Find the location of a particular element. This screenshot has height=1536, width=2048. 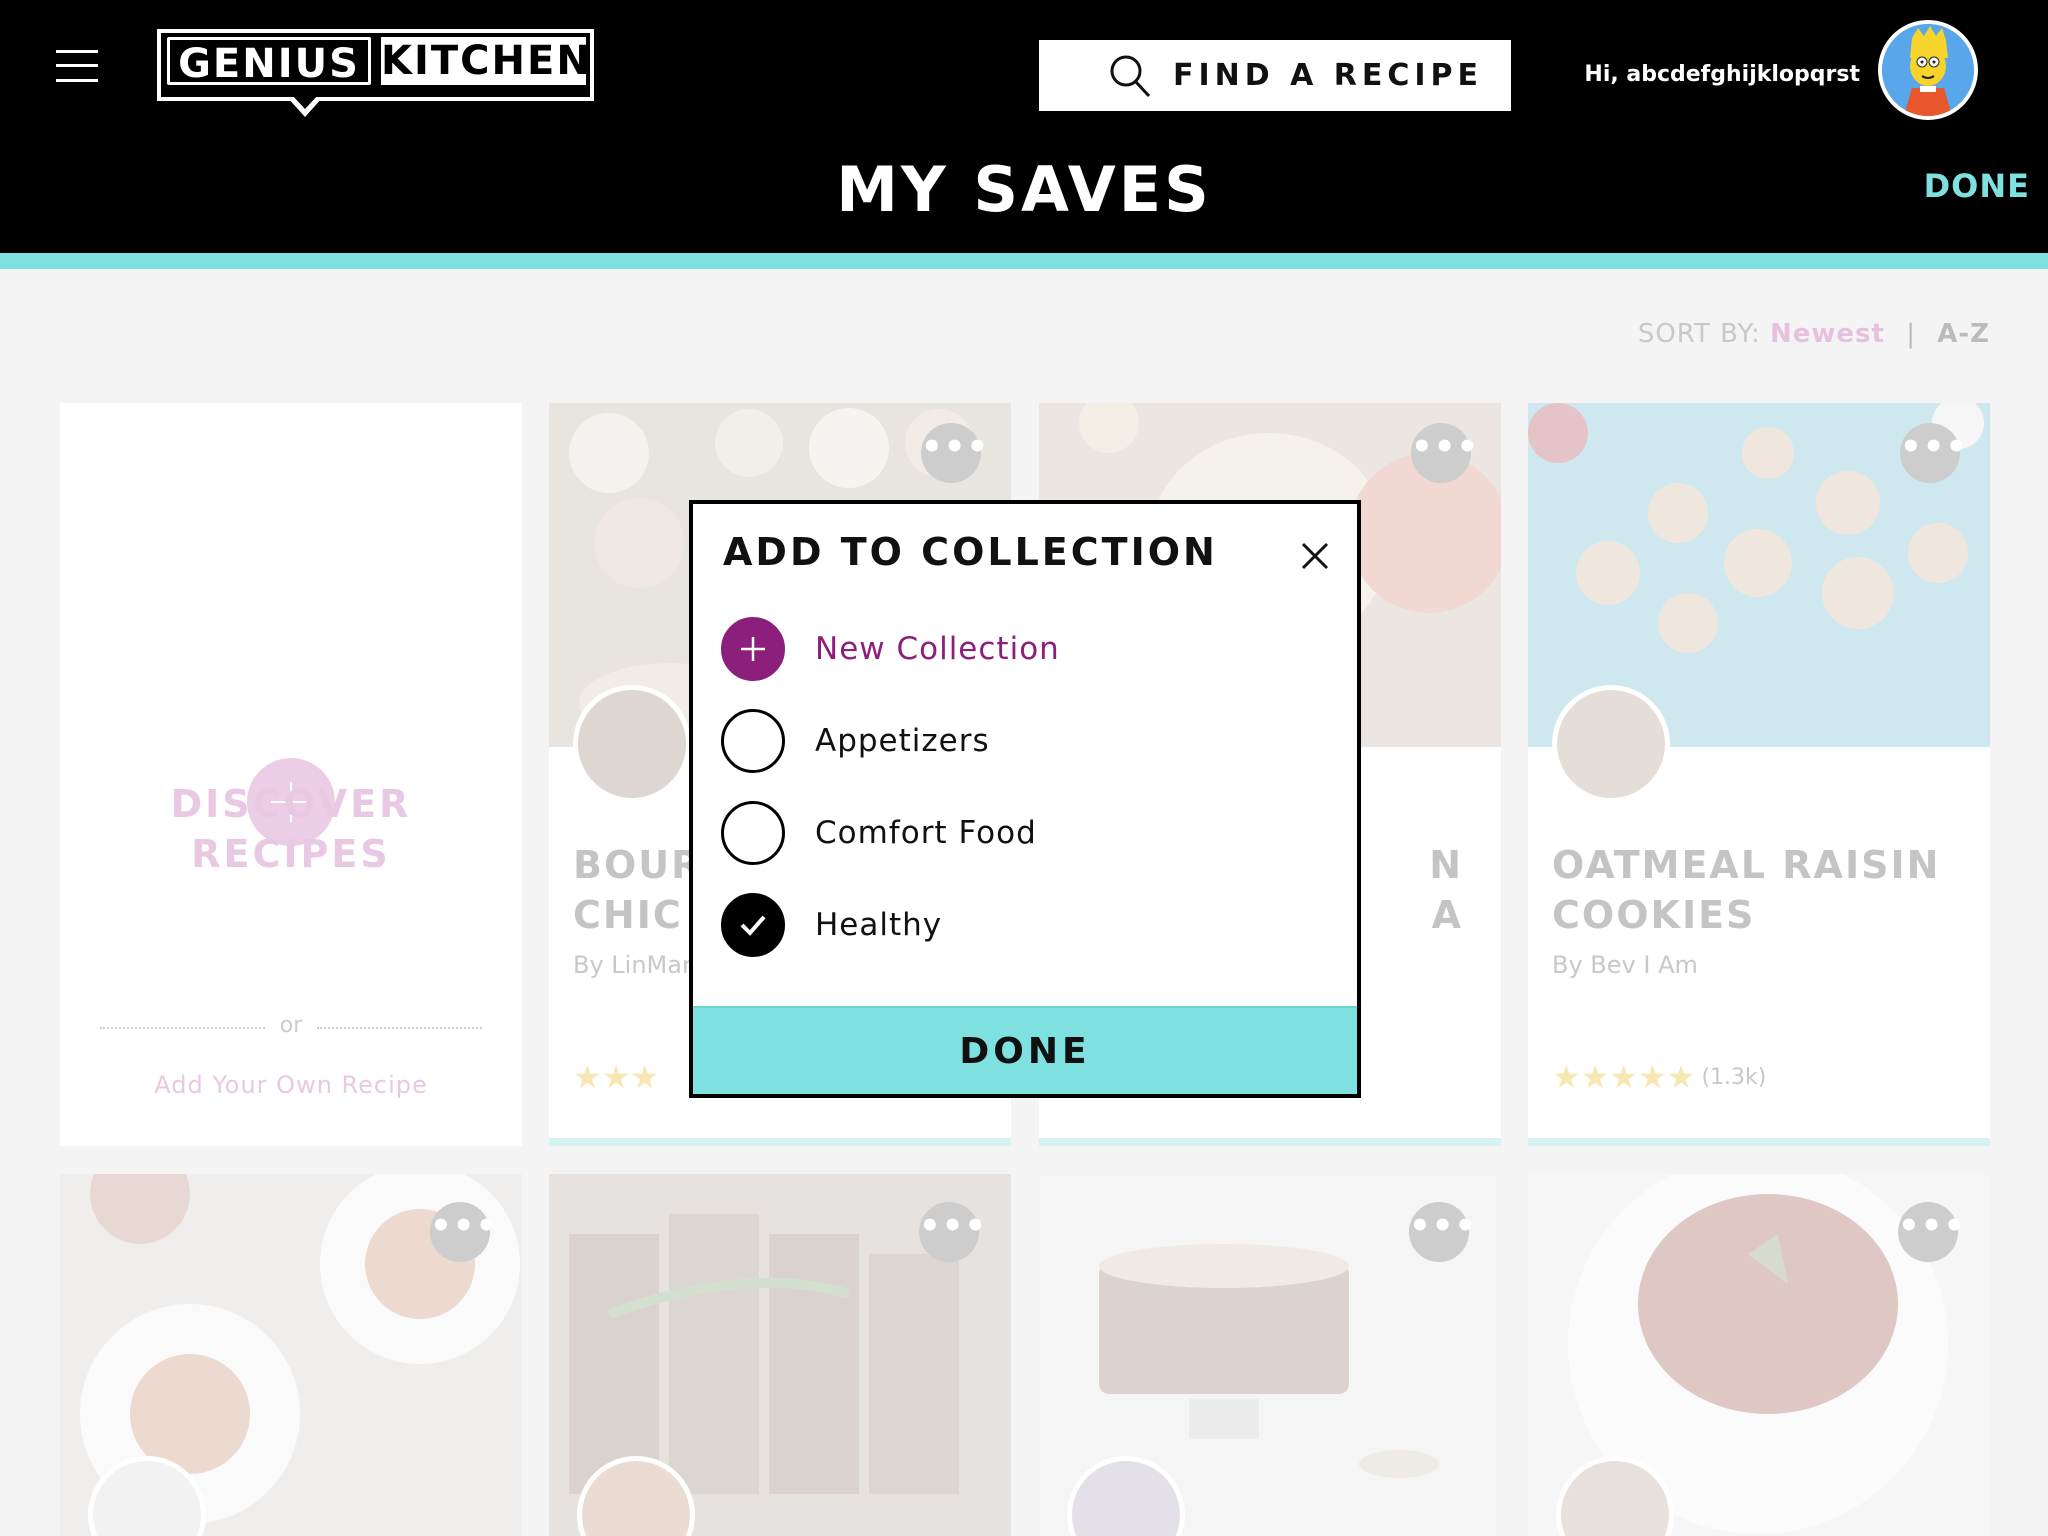

option-label: Healthy is located at coordinates (879, 925).